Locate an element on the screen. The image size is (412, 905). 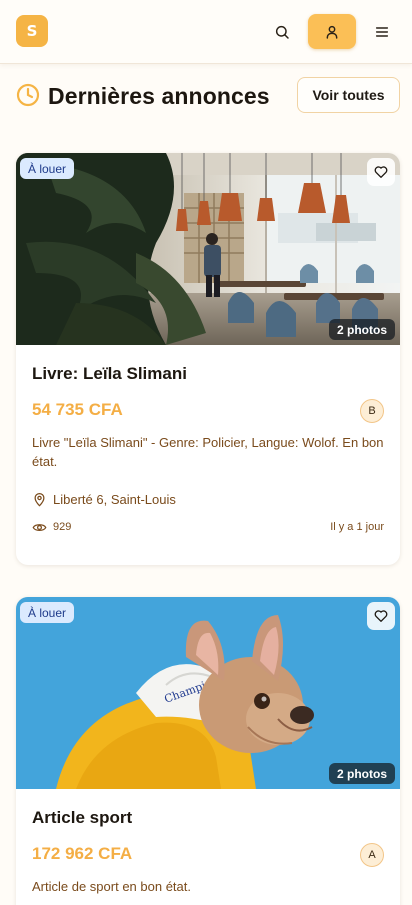
search-icon is located at coordinates (282, 32).